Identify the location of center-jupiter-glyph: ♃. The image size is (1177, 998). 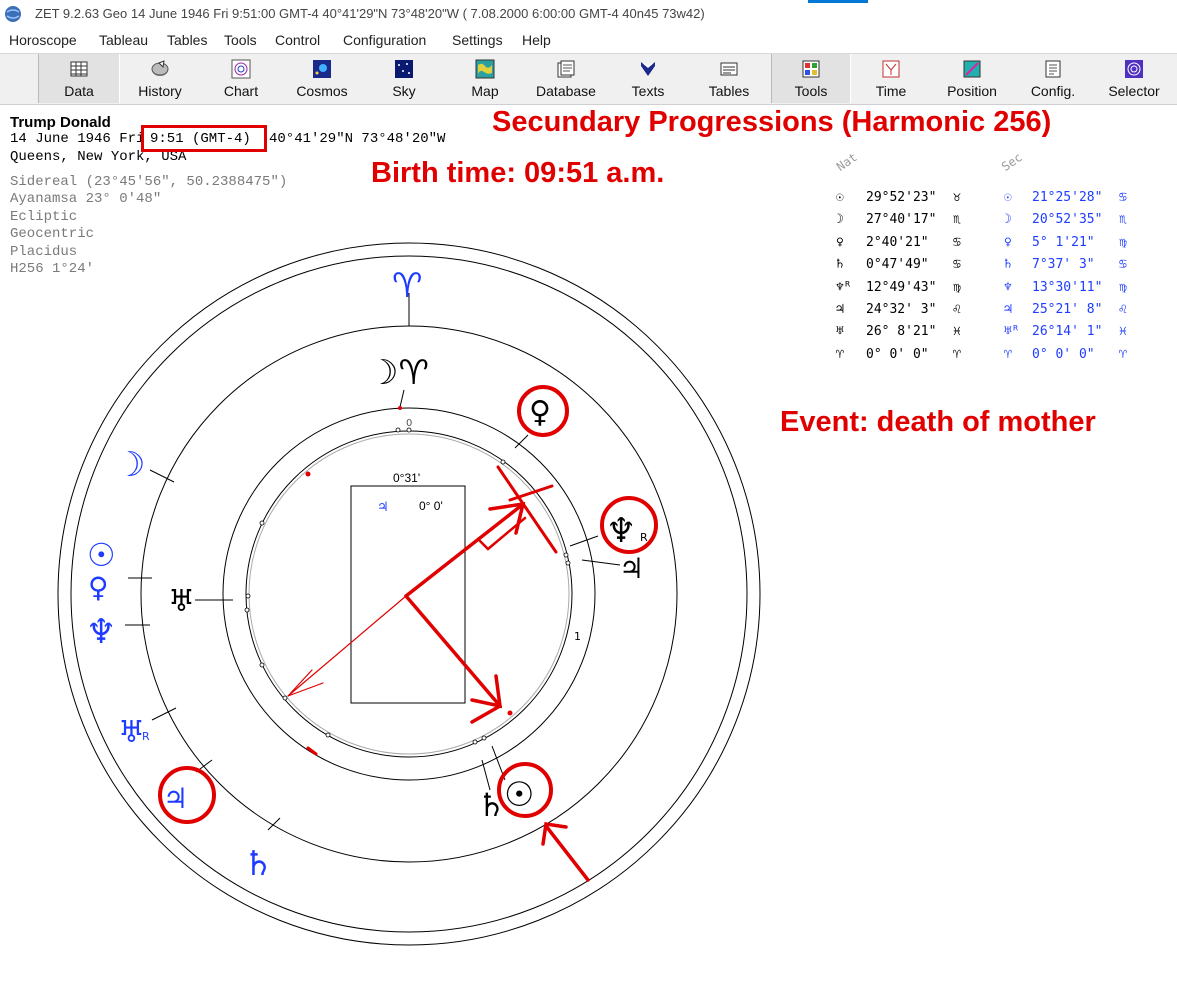
(383, 507).